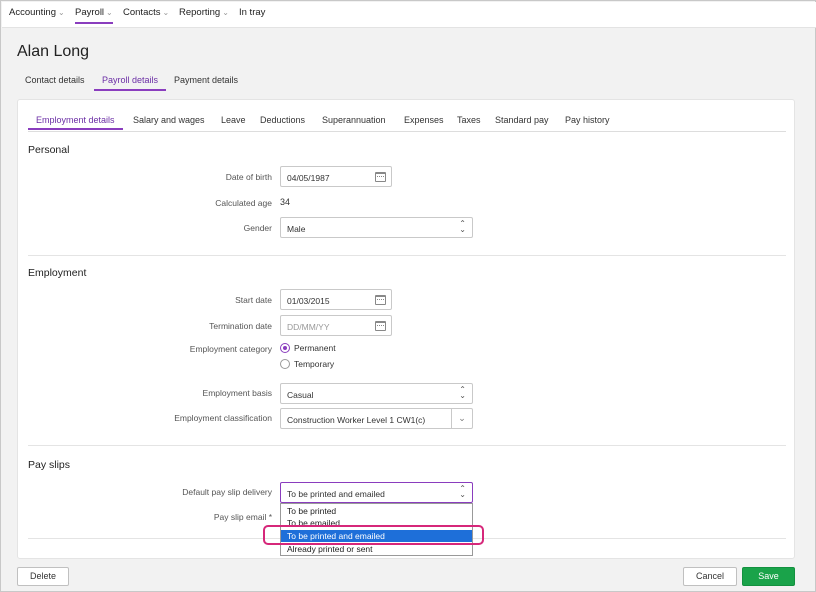 This screenshot has height=592, width=816. Describe the element at coordinates (49, 150) in the screenshot. I see `section-personal-title: Personal` at that location.